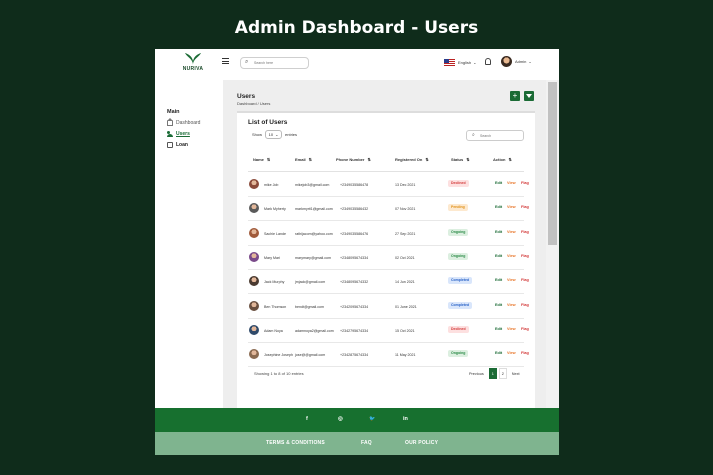 This screenshot has width=713, height=475. I want to click on user-email: jose@@gmail.com, so click(310, 355).